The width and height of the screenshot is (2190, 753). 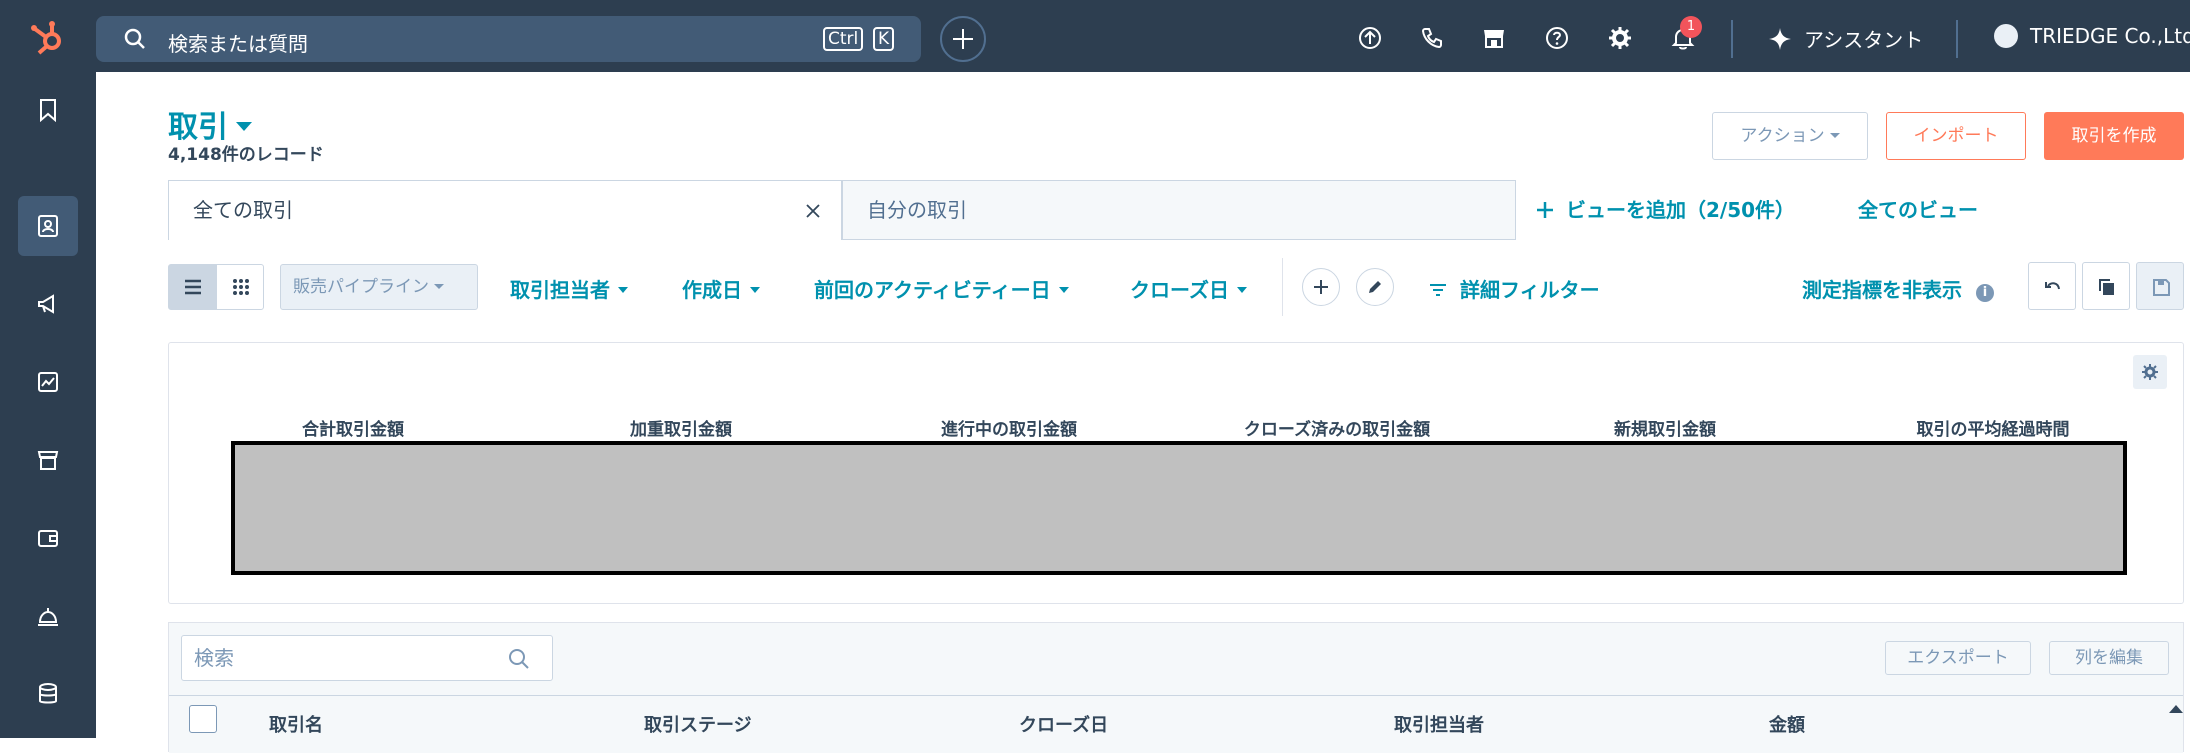 I want to click on phone-icon, so click(x=1432, y=38).